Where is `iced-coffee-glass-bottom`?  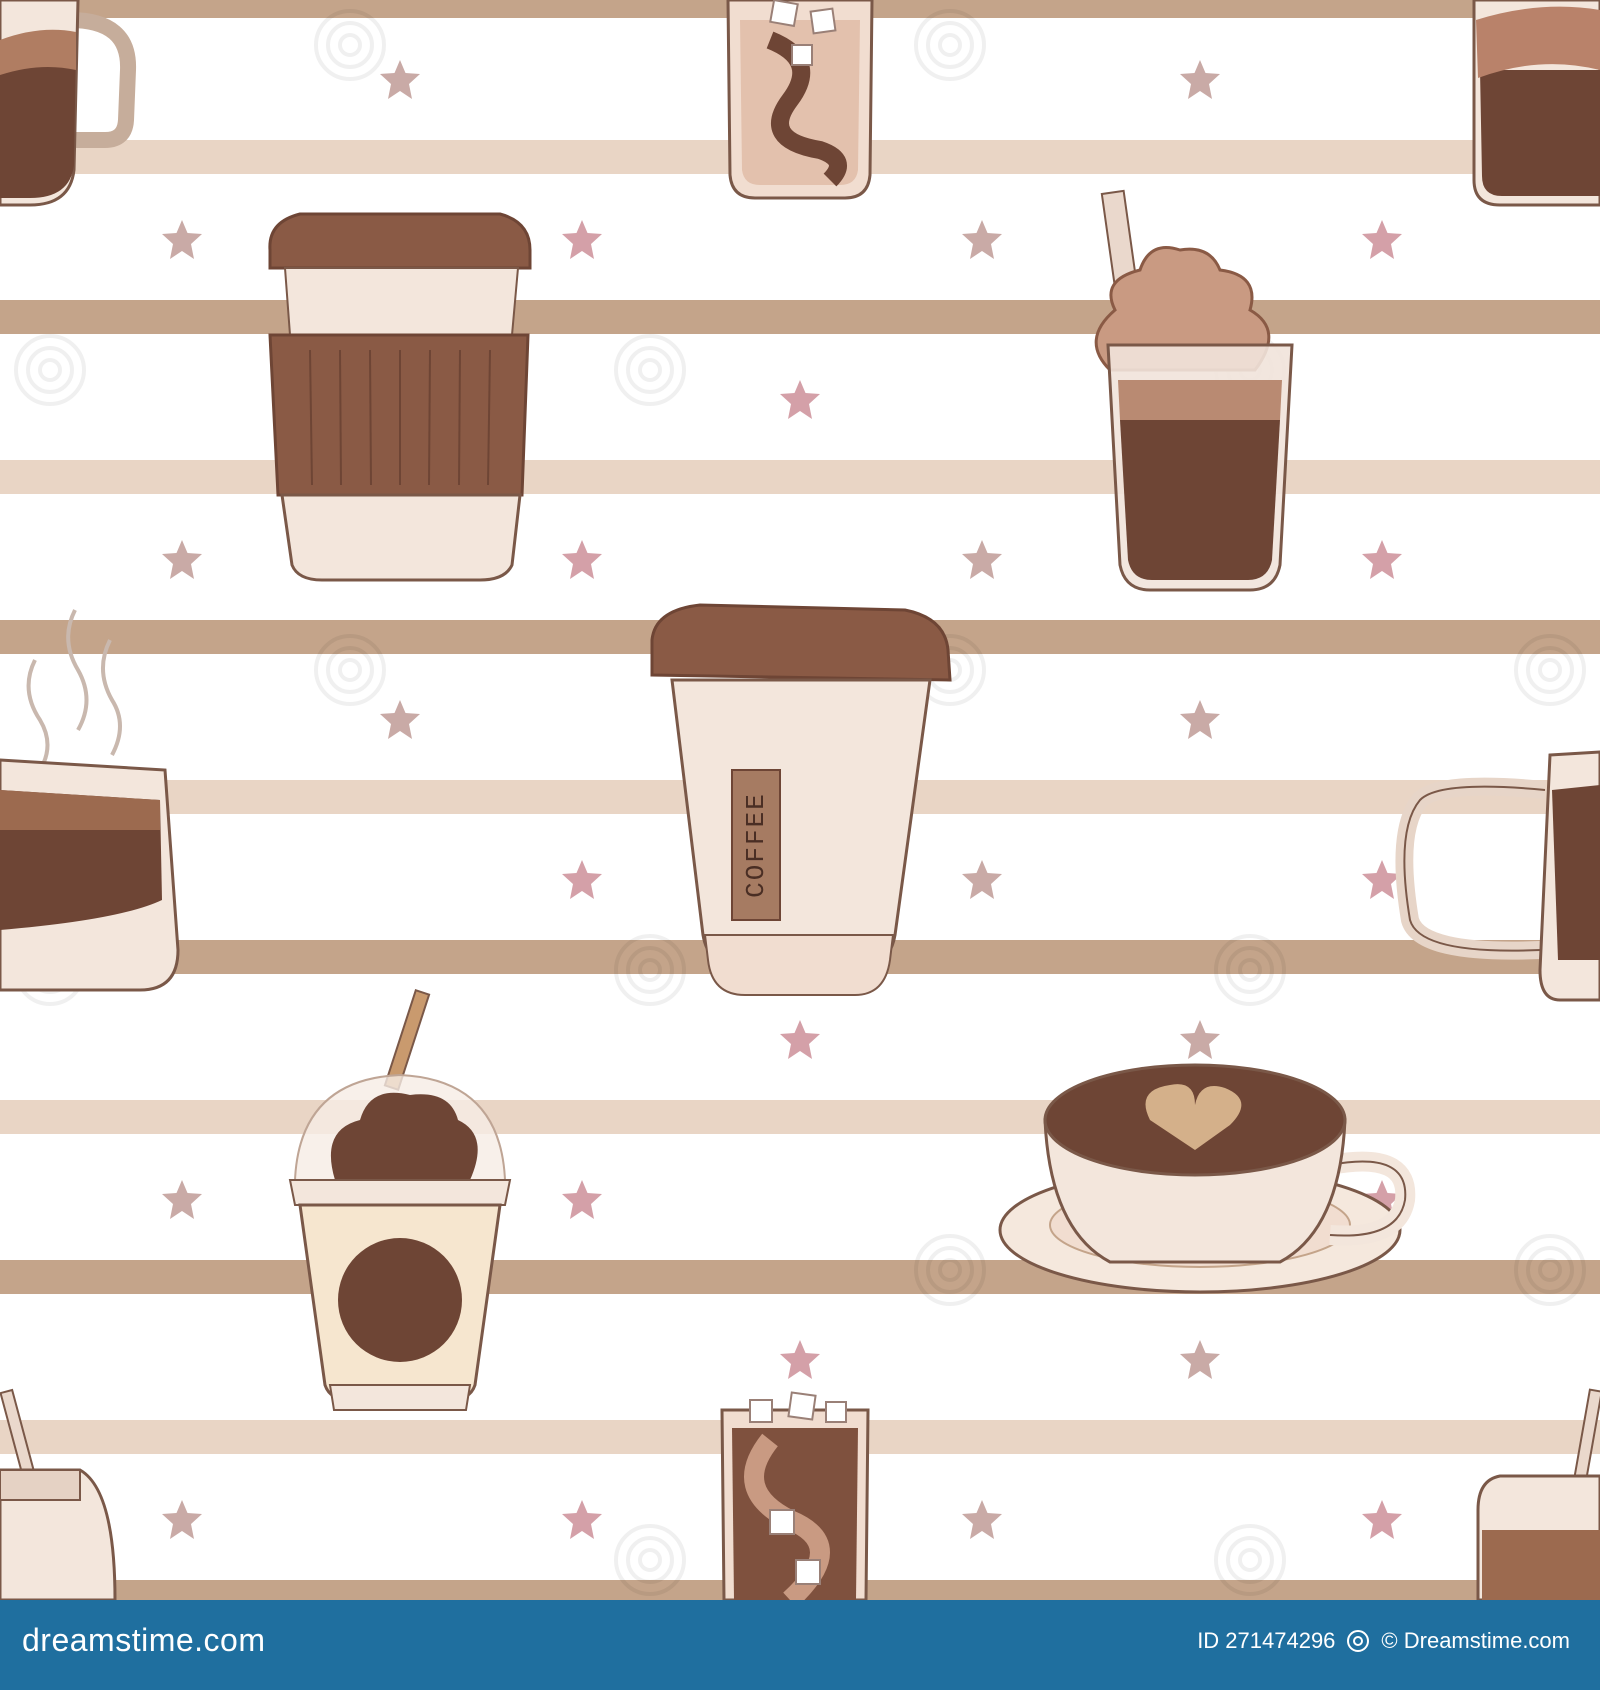 iced-coffee-glass-bottom is located at coordinates (795, 1495).